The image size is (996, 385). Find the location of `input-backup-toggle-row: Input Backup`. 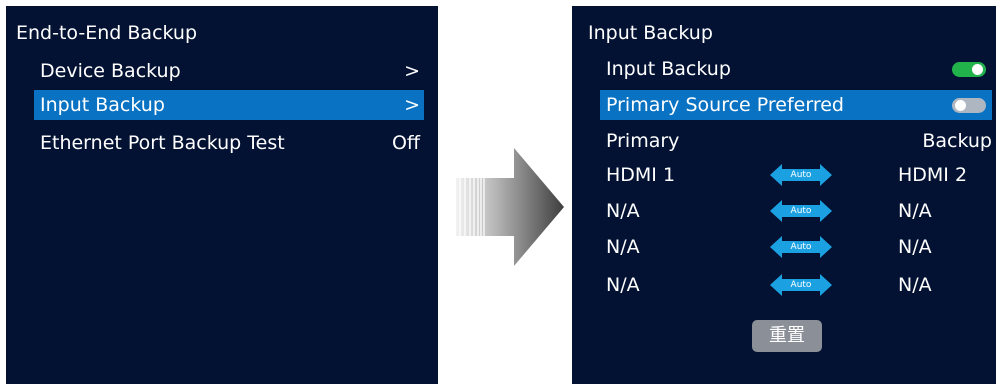

input-backup-toggle-row: Input Backup is located at coordinates (796, 69).